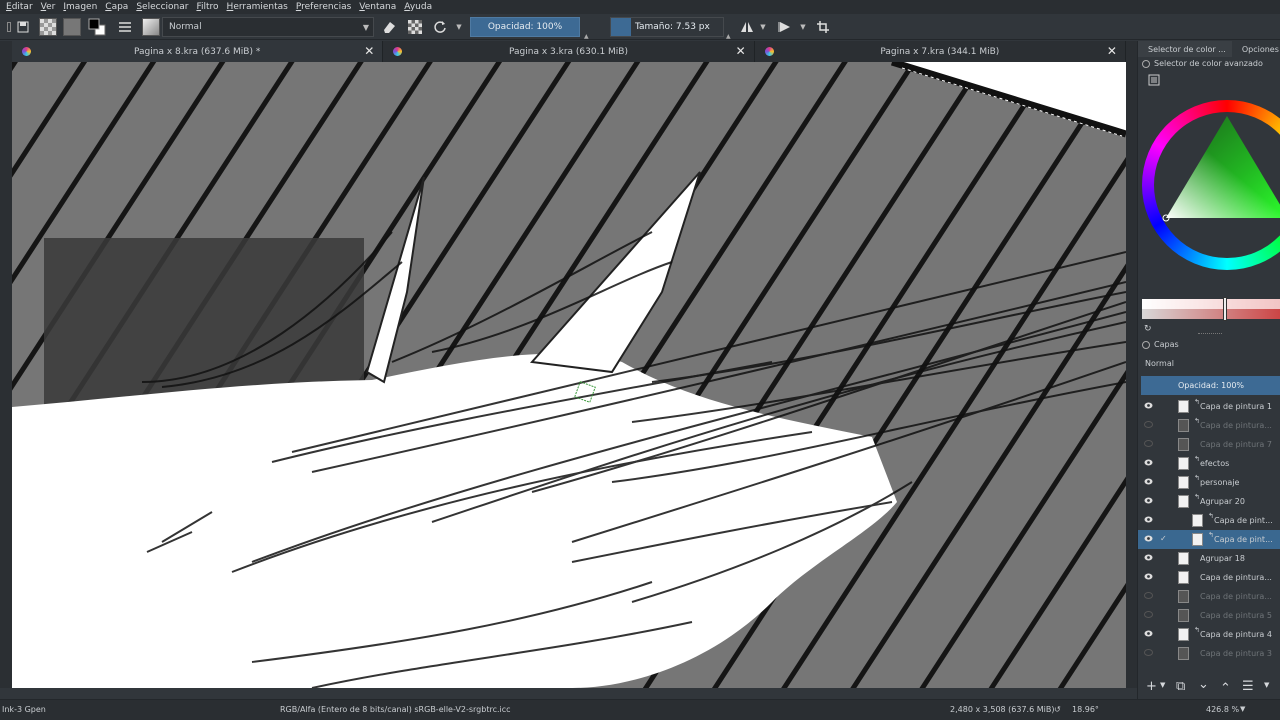 This screenshot has height=720, width=1280. What do you see at coordinates (1209, 463) in the screenshot?
I see `layer-row: ↰ efectos` at bounding box center [1209, 463].